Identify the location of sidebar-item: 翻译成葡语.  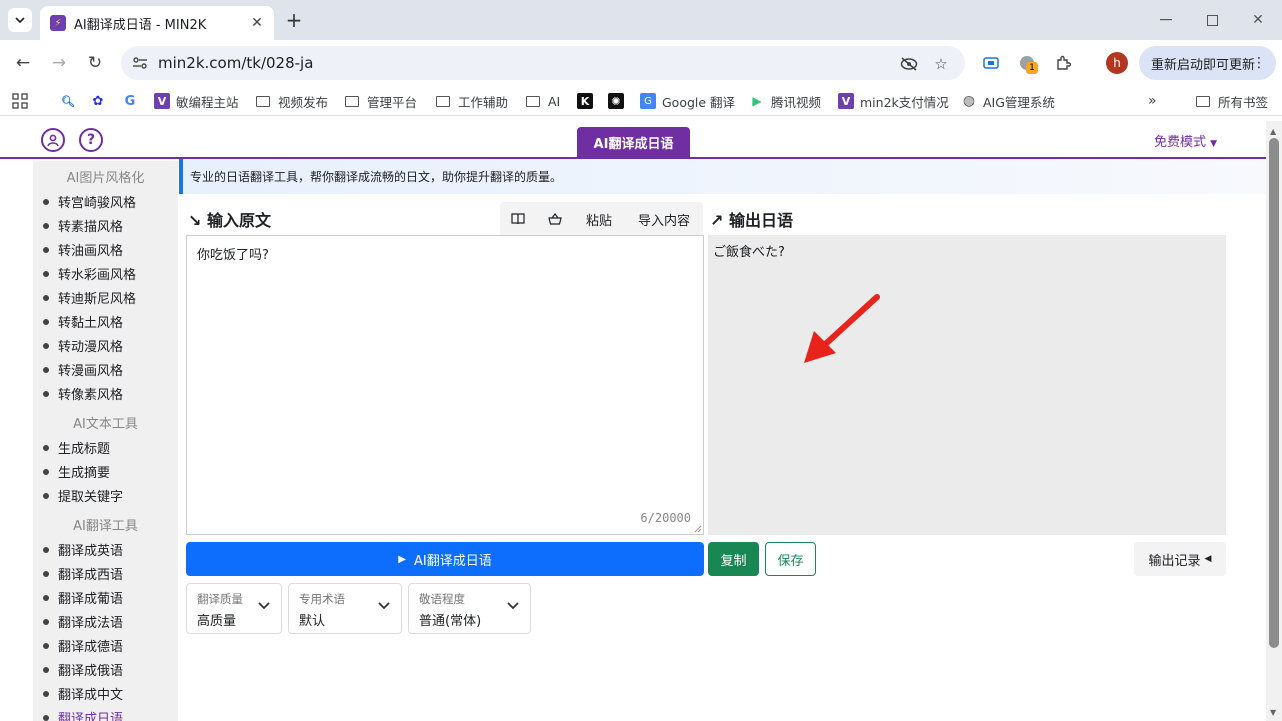
(83, 597).